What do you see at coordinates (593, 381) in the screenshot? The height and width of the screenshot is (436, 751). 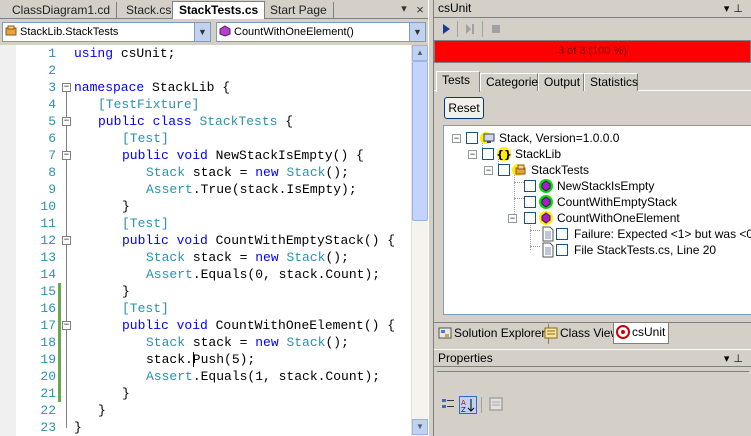 I see `object-selector` at bounding box center [593, 381].